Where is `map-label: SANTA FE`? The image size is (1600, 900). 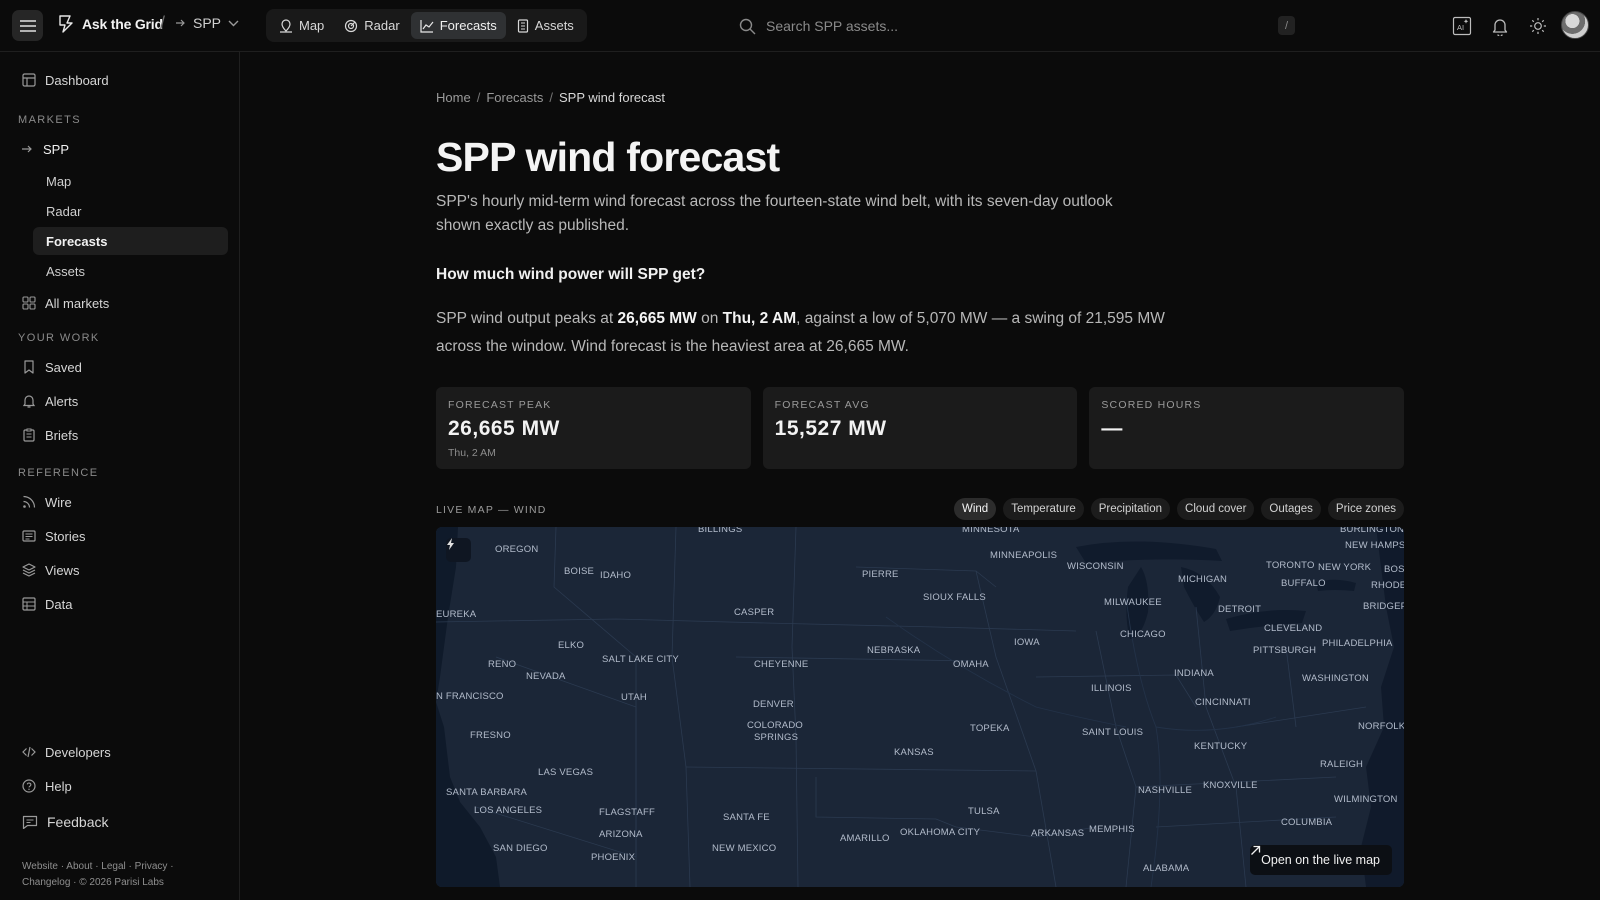
map-label: SANTA FE is located at coordinates (746, 817).